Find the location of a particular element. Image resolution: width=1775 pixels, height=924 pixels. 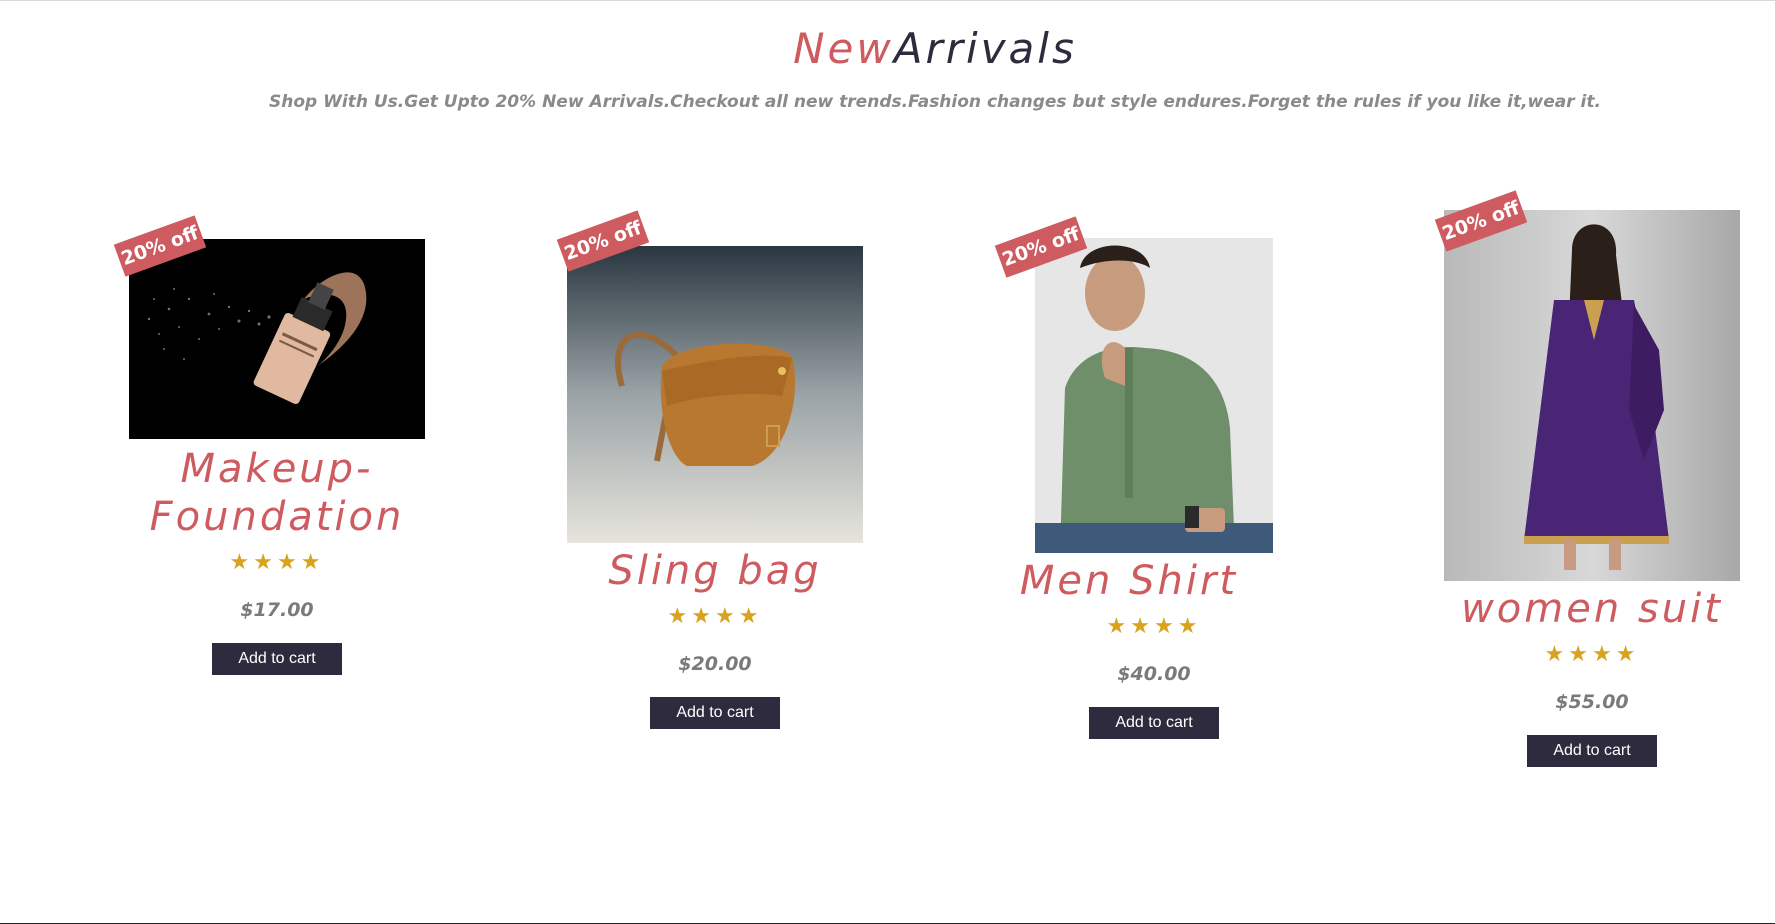

foundation-bottle-image is located at coordinates (277, 339).